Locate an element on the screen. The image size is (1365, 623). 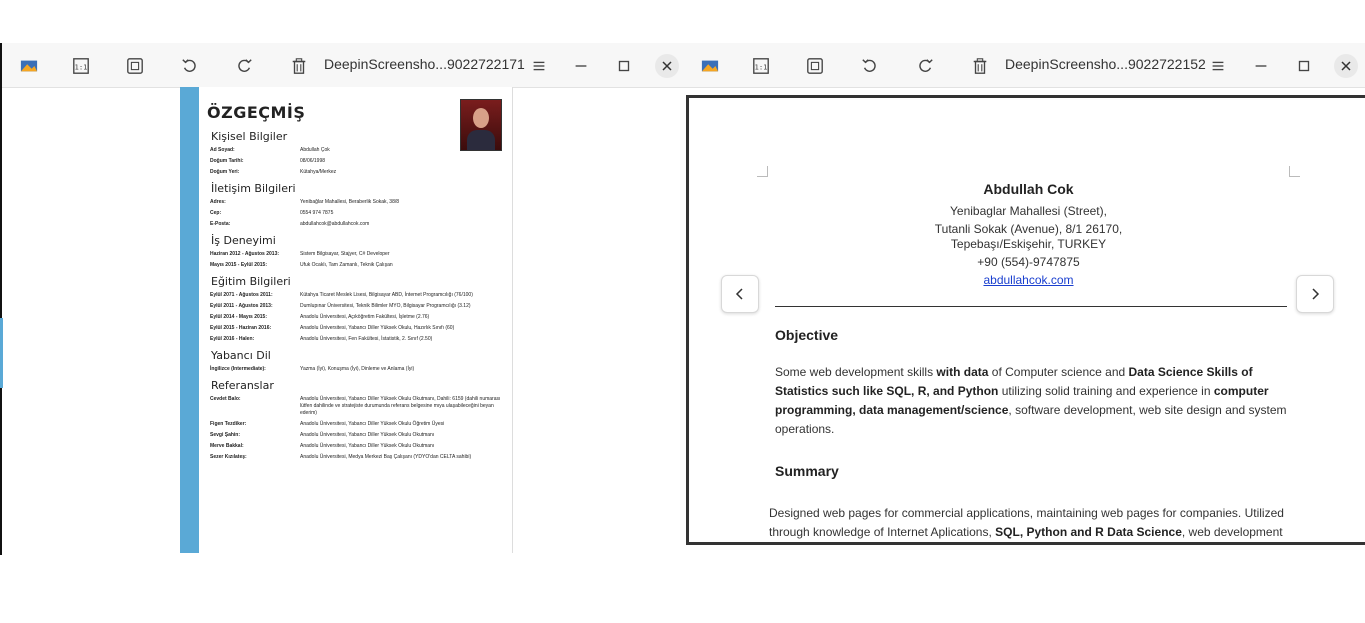
cv-row-label: Cep: is located at coordinates (216, 213).